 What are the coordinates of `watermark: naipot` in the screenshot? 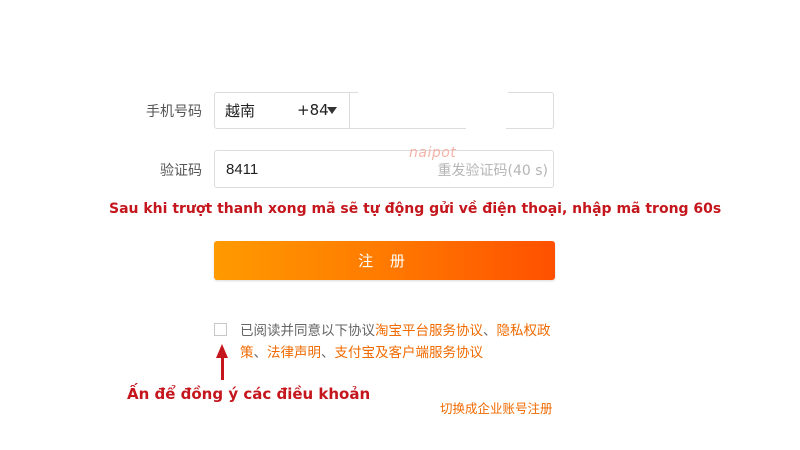 It's located at (433, 153).